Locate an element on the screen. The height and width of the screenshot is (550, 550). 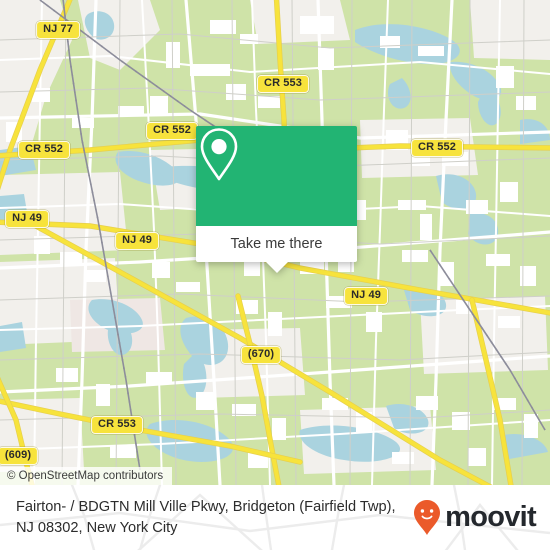
road-shield-670: (670) is located at coordinates (261, 355).